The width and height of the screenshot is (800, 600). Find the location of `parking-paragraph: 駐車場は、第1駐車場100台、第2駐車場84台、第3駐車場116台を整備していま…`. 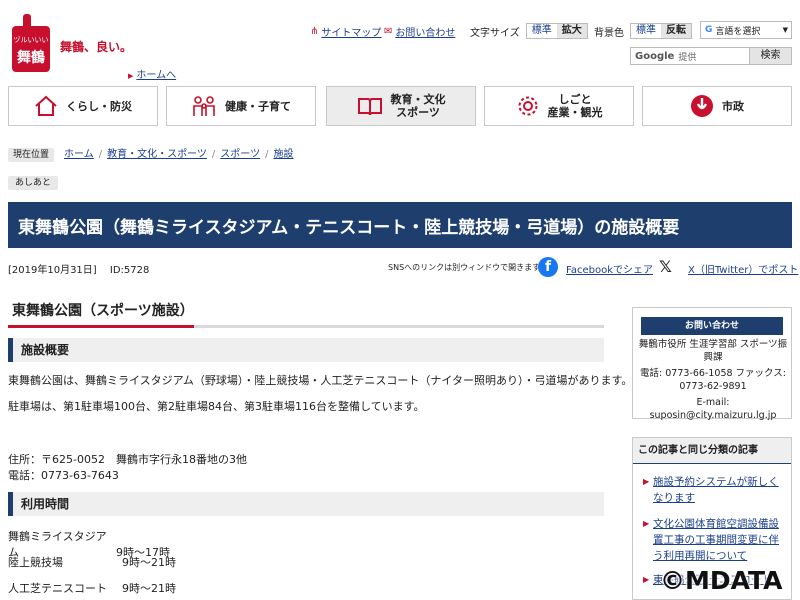

parking-paragraph: 駐車場は、第1駐車場100台、第2駐車場84台、第3駐車場116台を整備していま… is located at coordinates (216, 406).